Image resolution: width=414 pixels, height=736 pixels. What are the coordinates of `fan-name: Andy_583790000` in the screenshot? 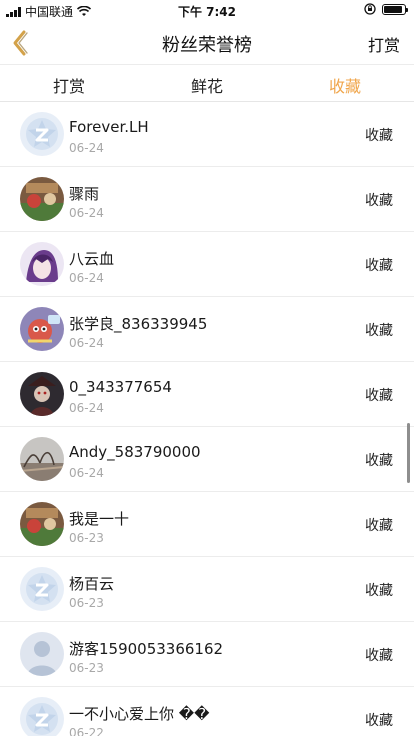 It's located at (135, 452).